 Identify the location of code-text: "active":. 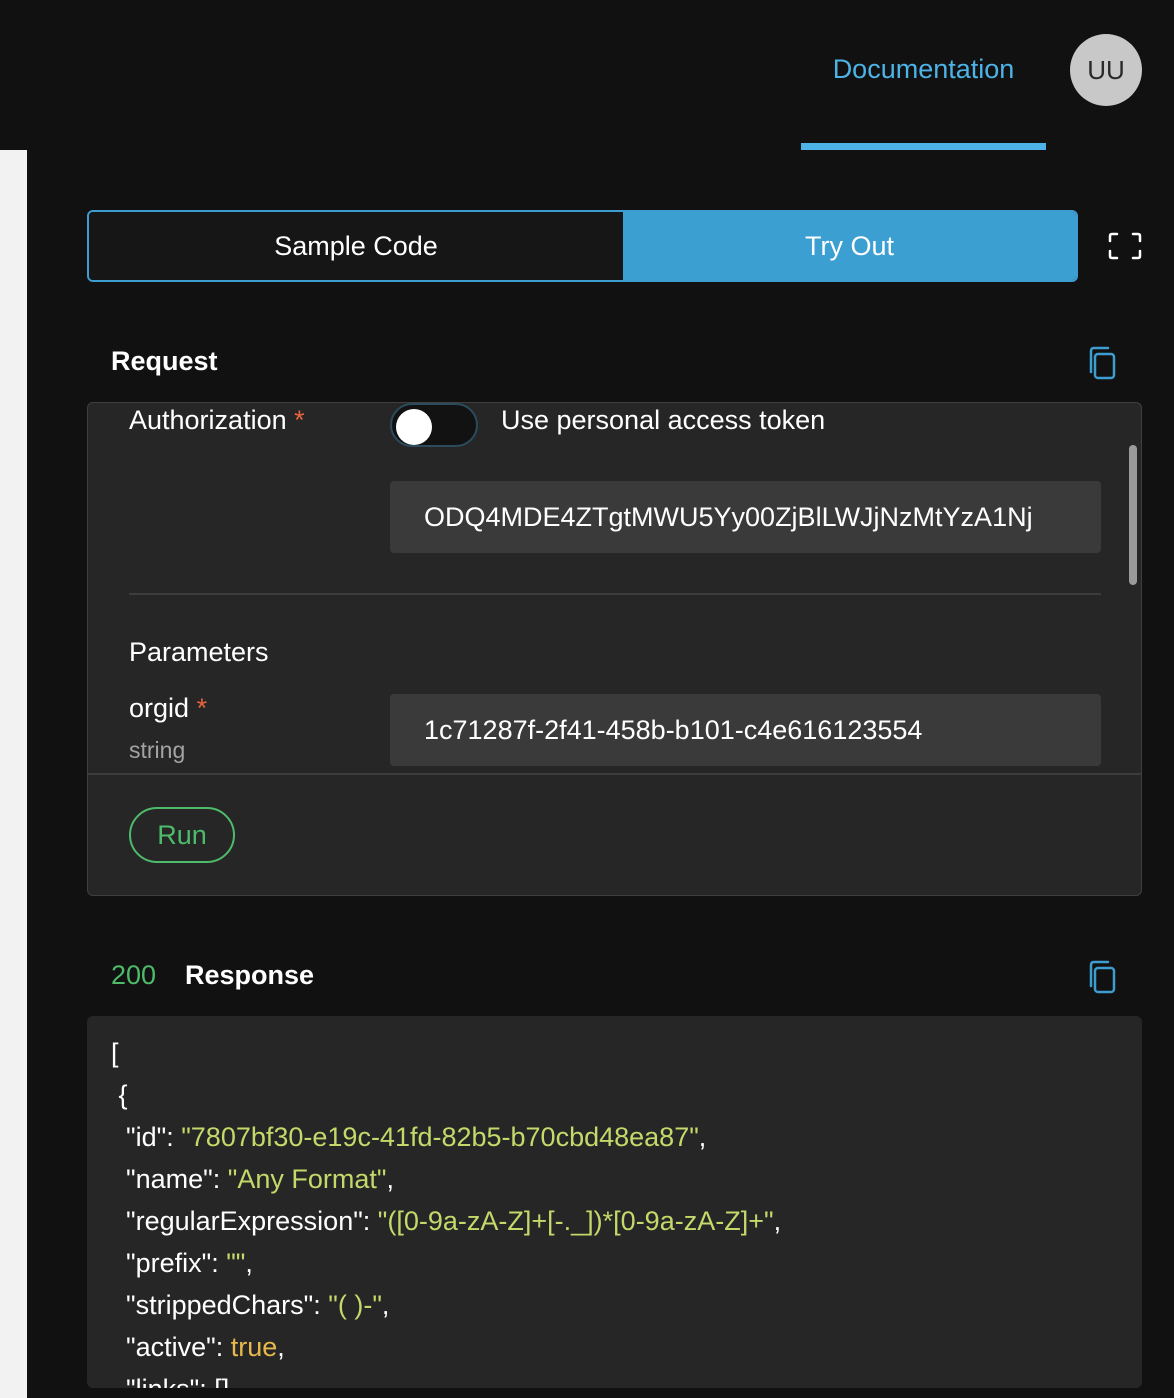
(178, 1347).